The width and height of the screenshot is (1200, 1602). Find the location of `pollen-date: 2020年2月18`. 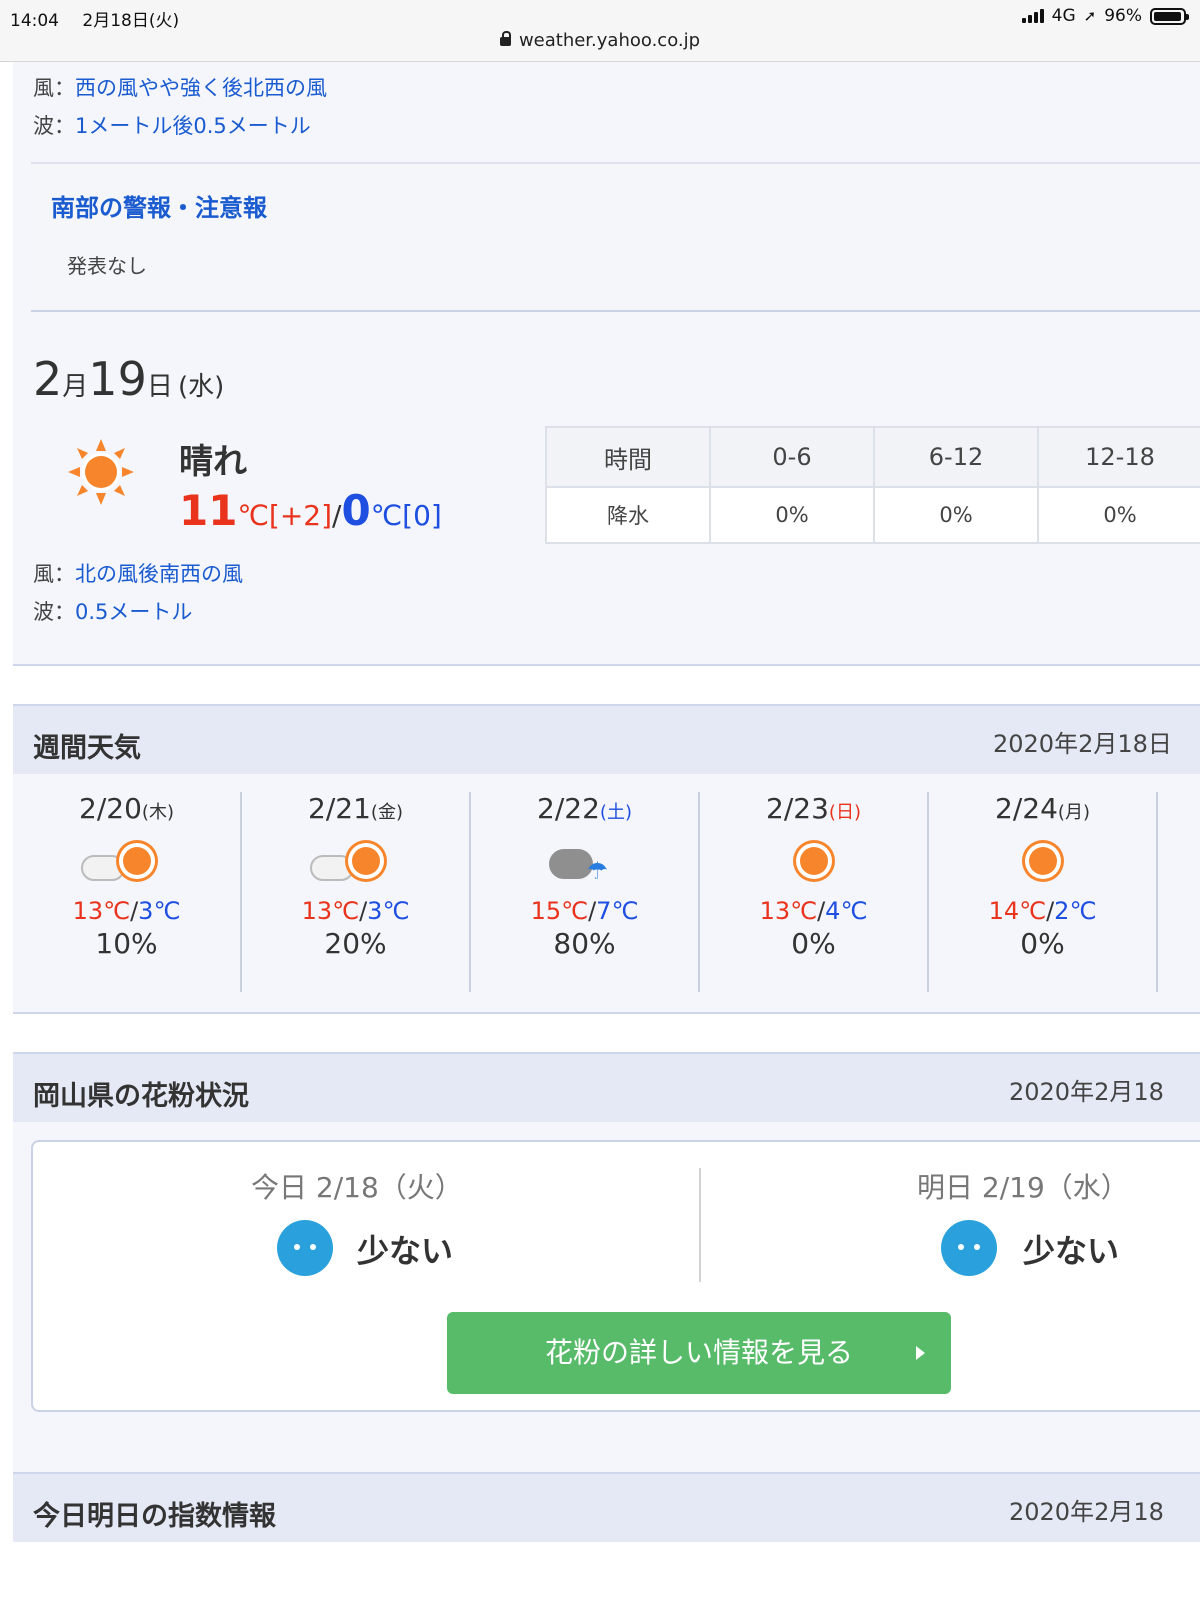

pollen-date: 2020年2月18 is located at coordinates (1086, 1092).